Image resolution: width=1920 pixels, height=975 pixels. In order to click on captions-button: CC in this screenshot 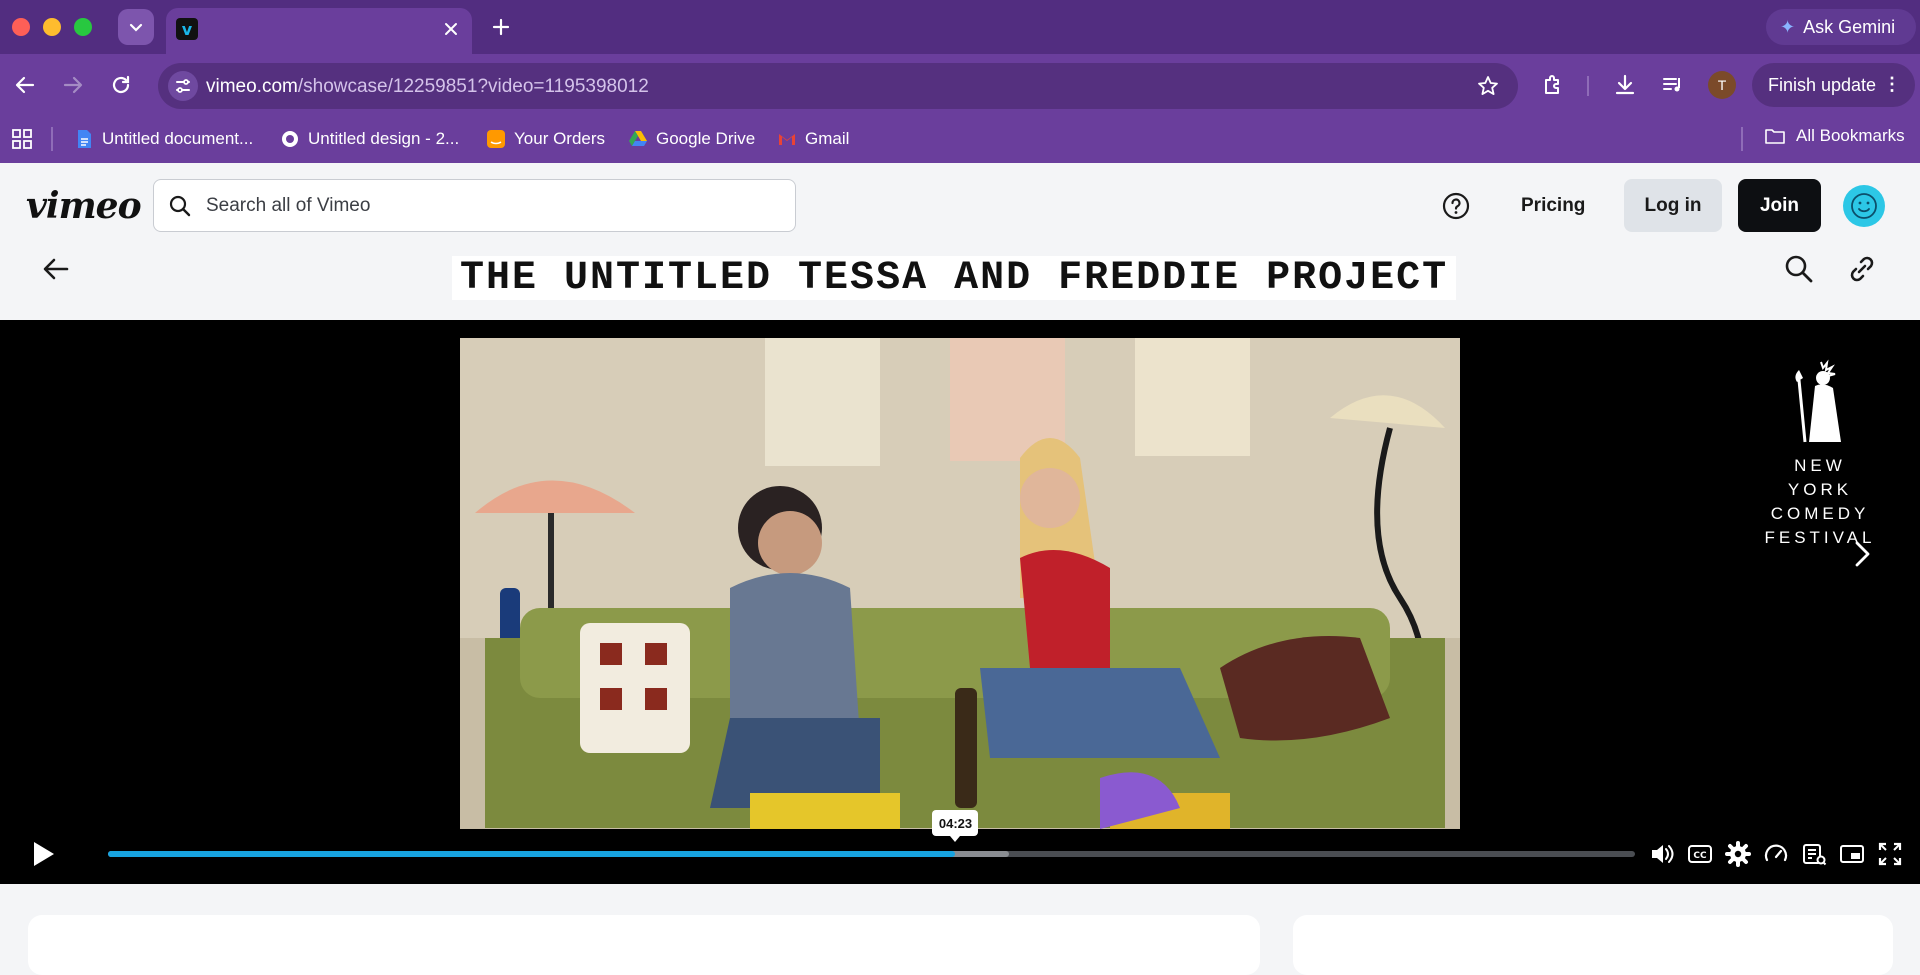, I will do `click(1700, 854)`.